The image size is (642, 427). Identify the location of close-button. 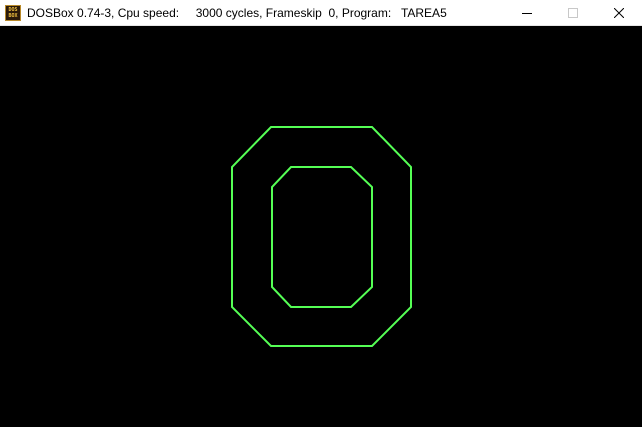
(619, 13).